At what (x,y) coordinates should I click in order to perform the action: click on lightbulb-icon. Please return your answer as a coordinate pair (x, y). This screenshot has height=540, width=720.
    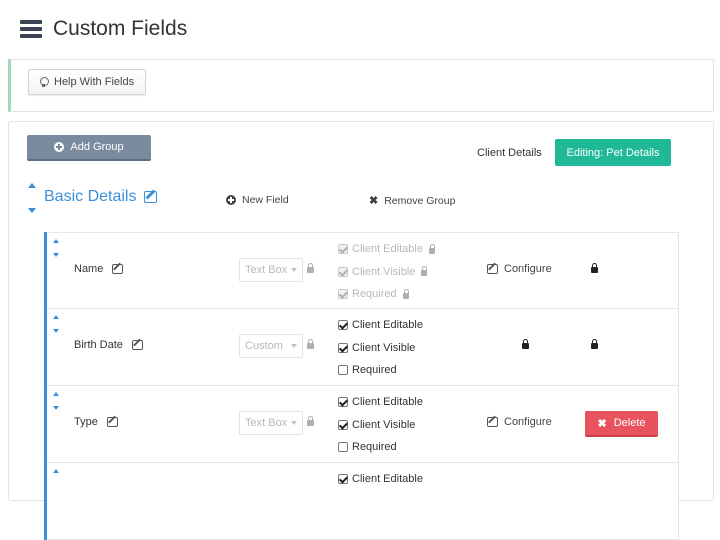
    Looking at the image, I should click on (44, 82).